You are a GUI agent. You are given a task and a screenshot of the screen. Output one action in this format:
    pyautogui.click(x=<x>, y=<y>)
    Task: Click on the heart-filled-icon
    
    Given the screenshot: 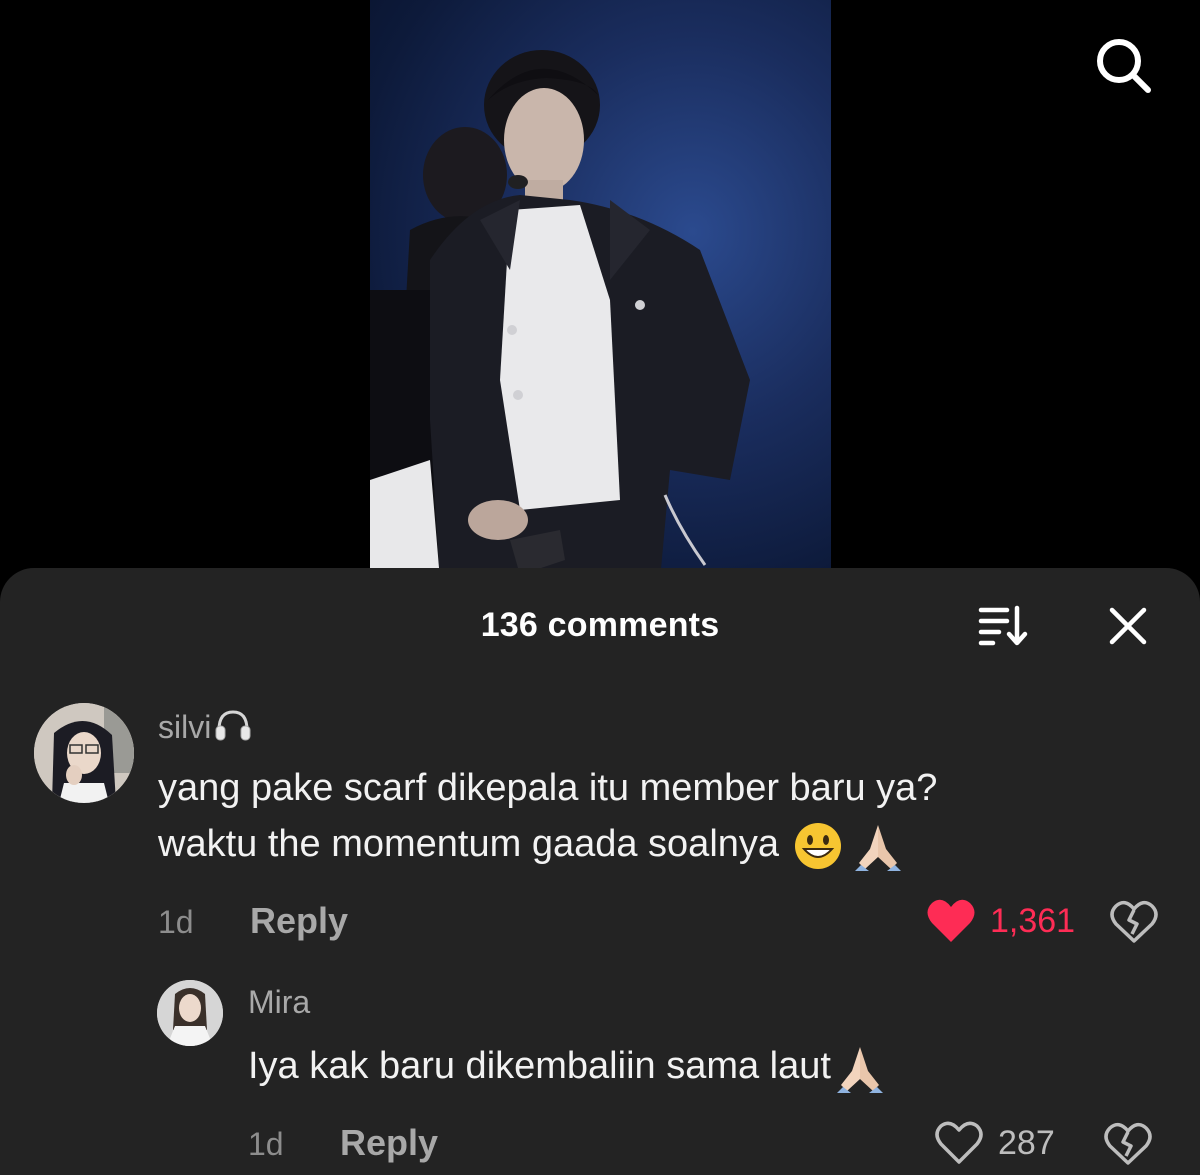 What is the action you would take?
    pyautogui.click(x=951, y=920)
    